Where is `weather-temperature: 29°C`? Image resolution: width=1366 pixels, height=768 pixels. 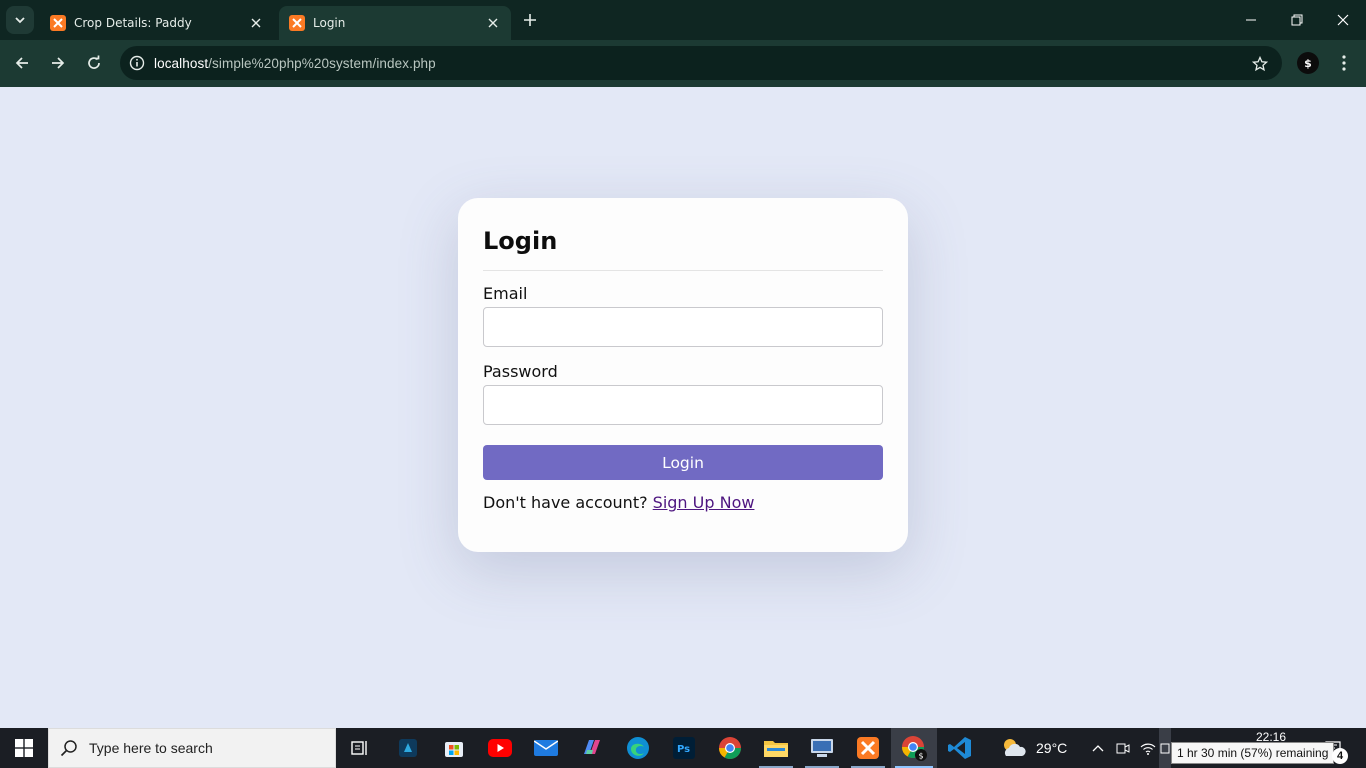
weather-temperature: 29°C is located at coordinates (1052, 748).